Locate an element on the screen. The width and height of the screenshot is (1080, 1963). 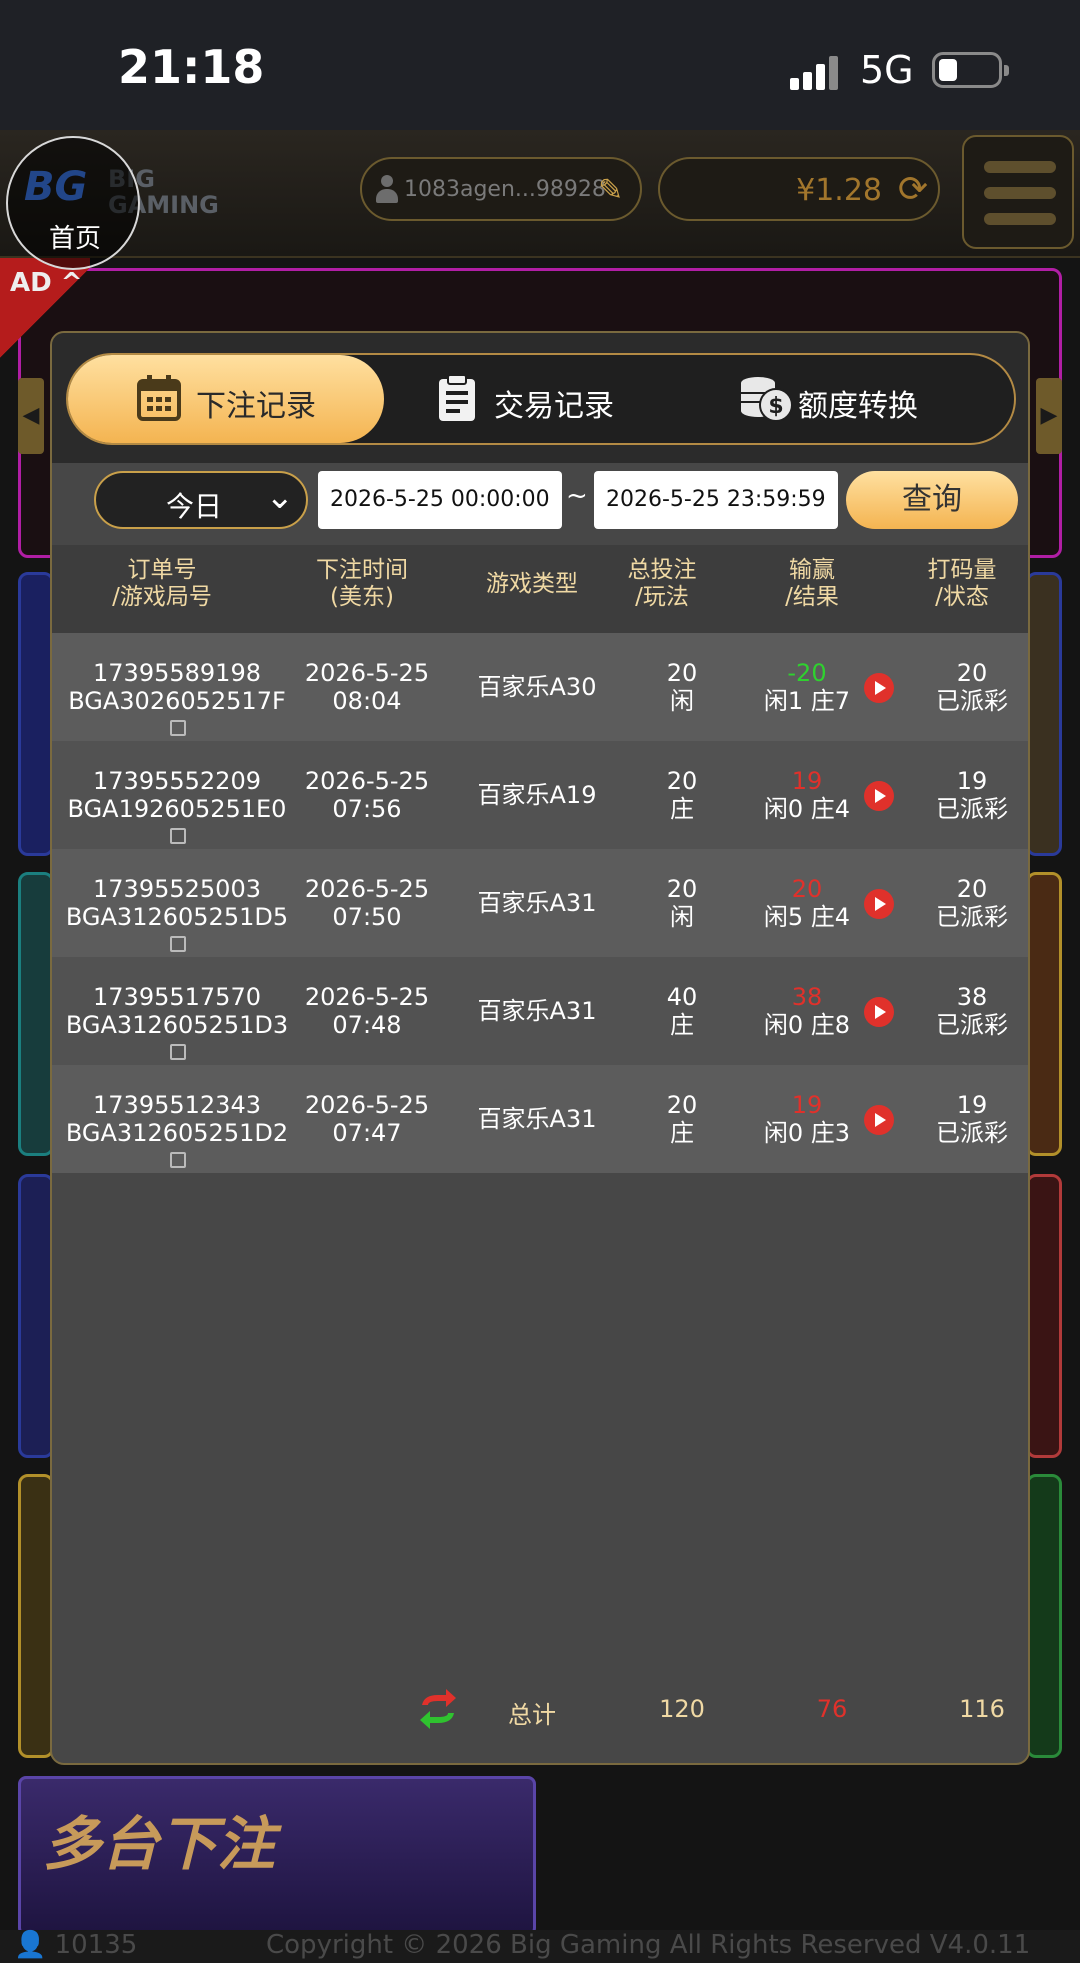
period-select: 今日 ⌄ is located at coordinates (201, 500).